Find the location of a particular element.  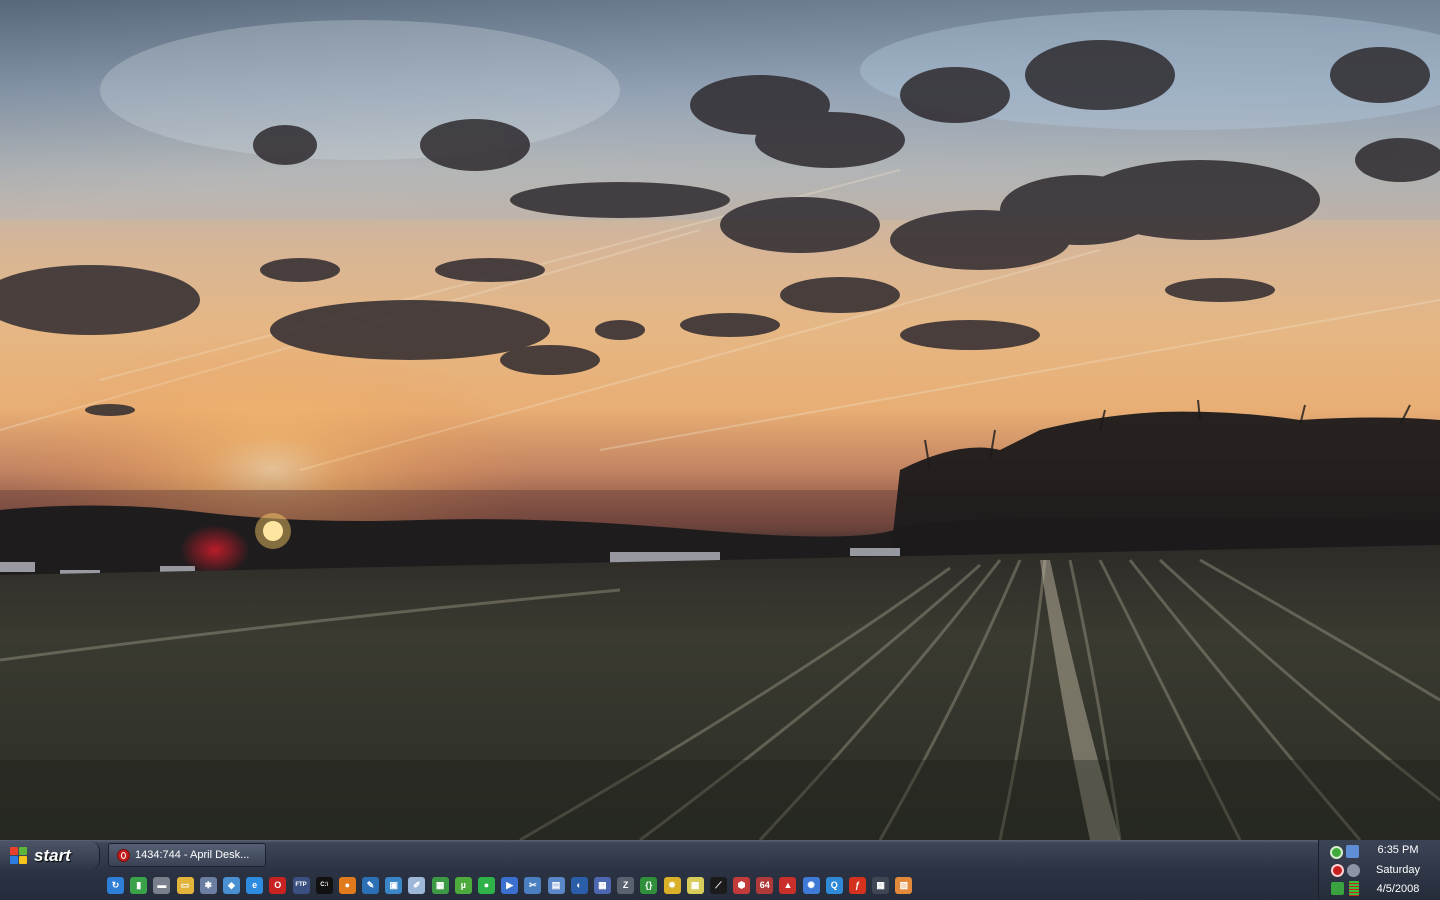

tray-update-icon is located at coordinates (1337, 888).